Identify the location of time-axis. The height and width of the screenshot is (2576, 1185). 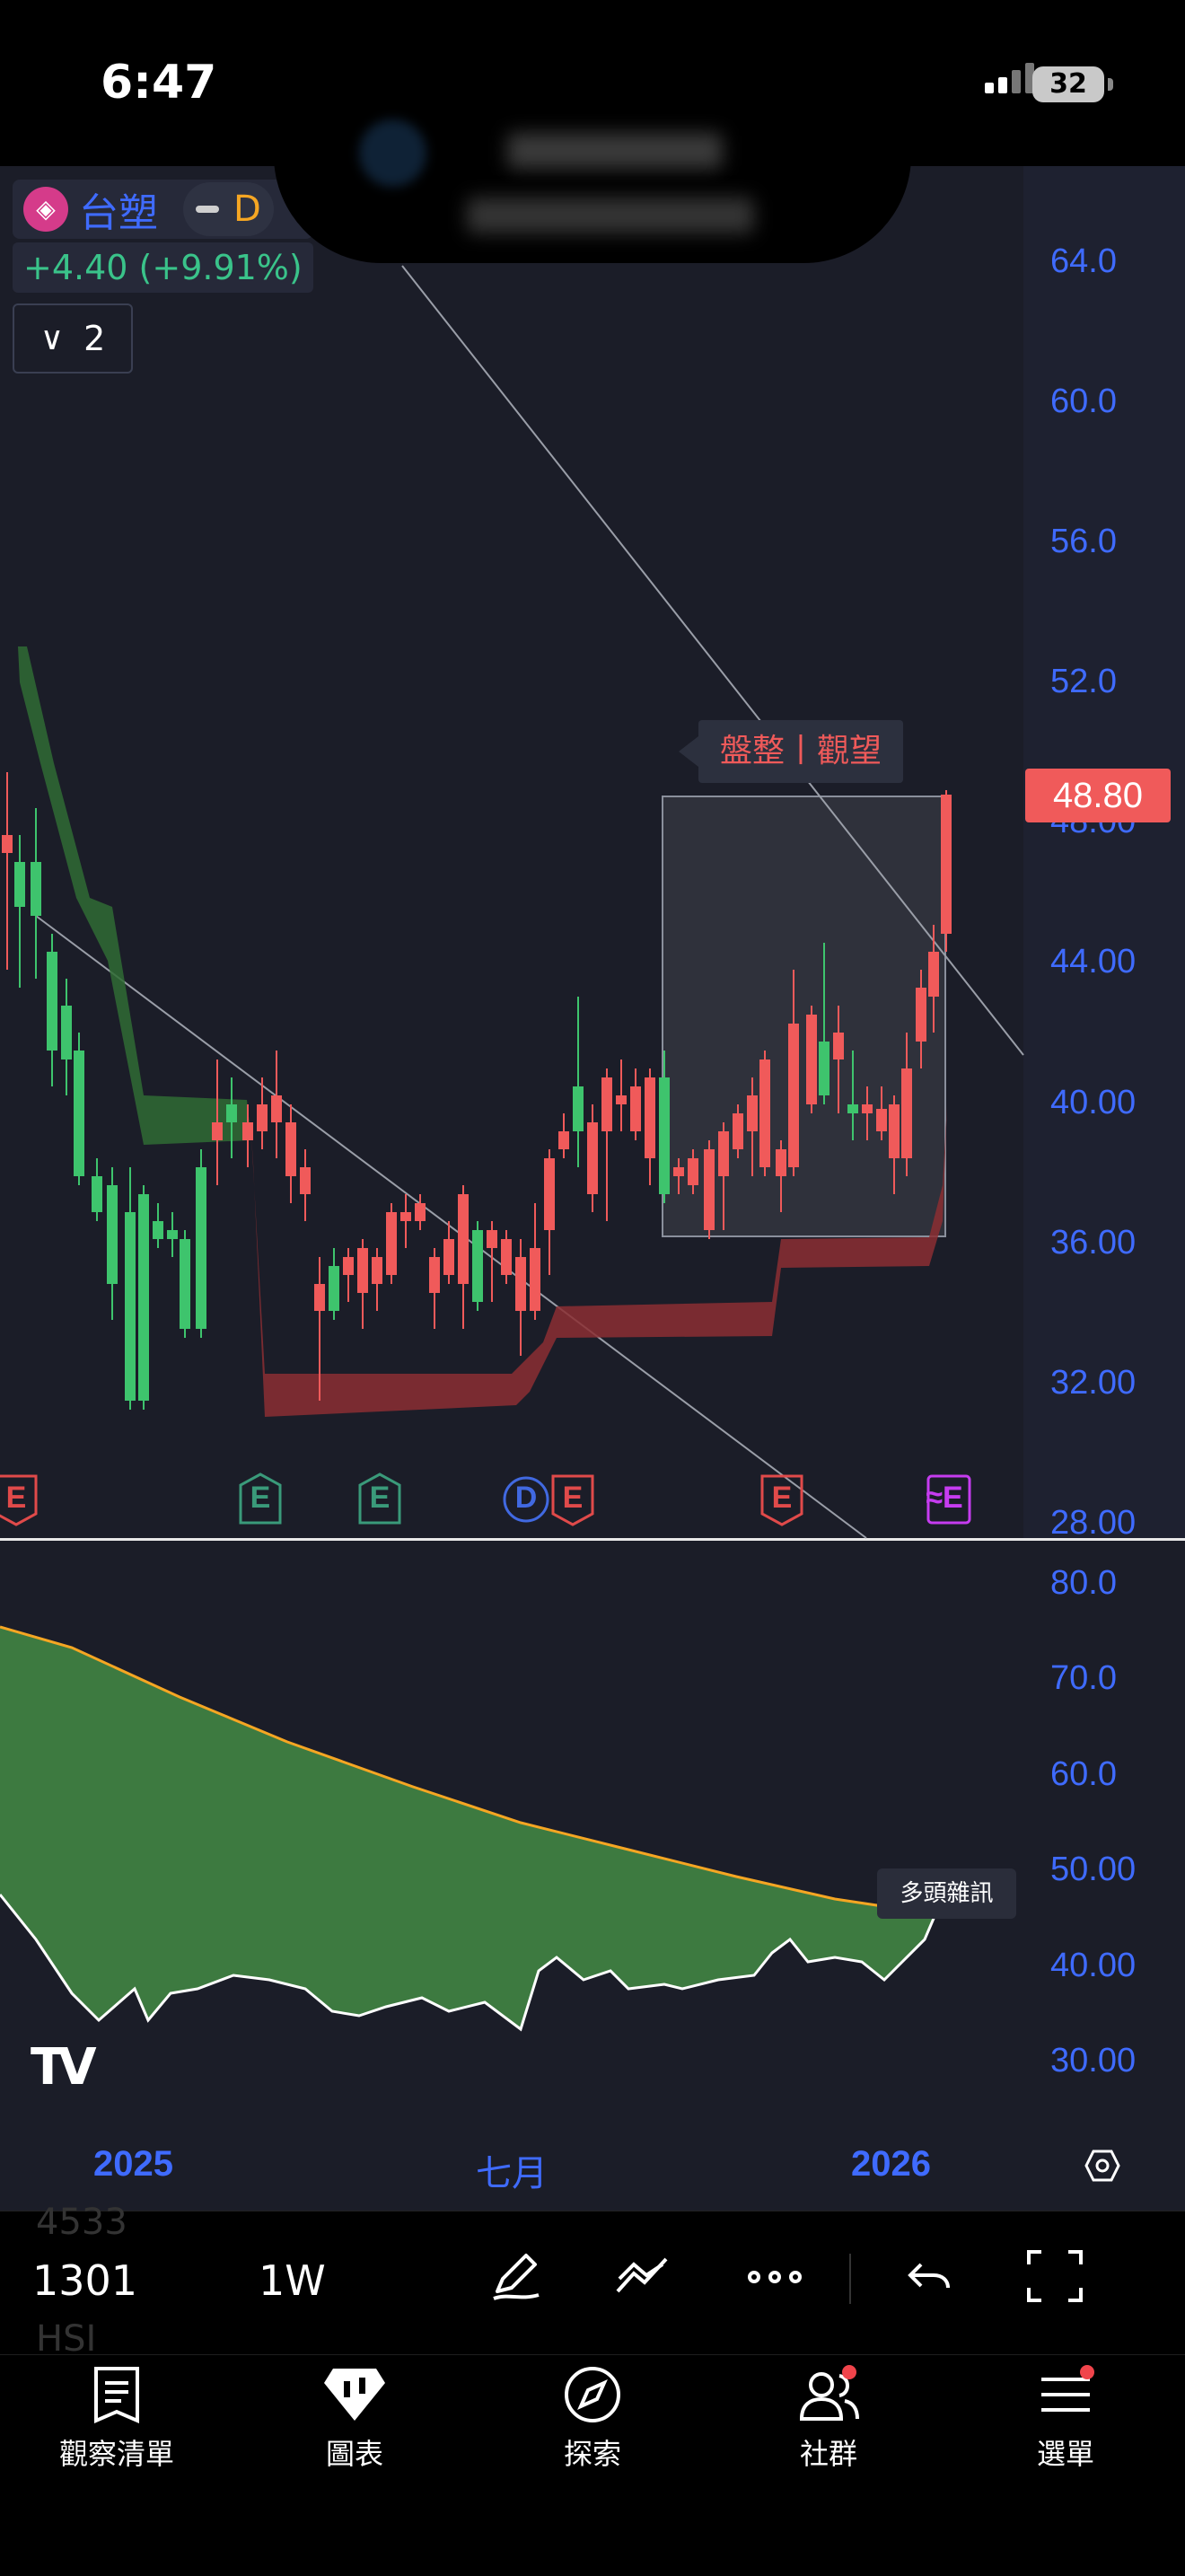
(592, 2162).